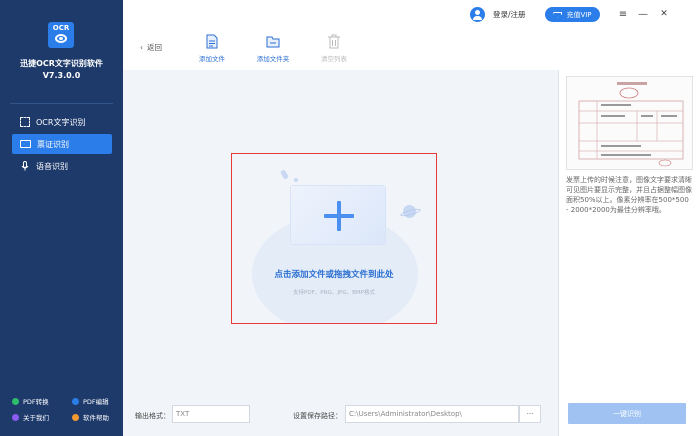 The width and height of the screenshot is (700, 436). I want to click on dropzone: 点击添加文件或拖拽文件到此处 支持PDF、PNG、JPG、BMP格式, so click(334, 238).